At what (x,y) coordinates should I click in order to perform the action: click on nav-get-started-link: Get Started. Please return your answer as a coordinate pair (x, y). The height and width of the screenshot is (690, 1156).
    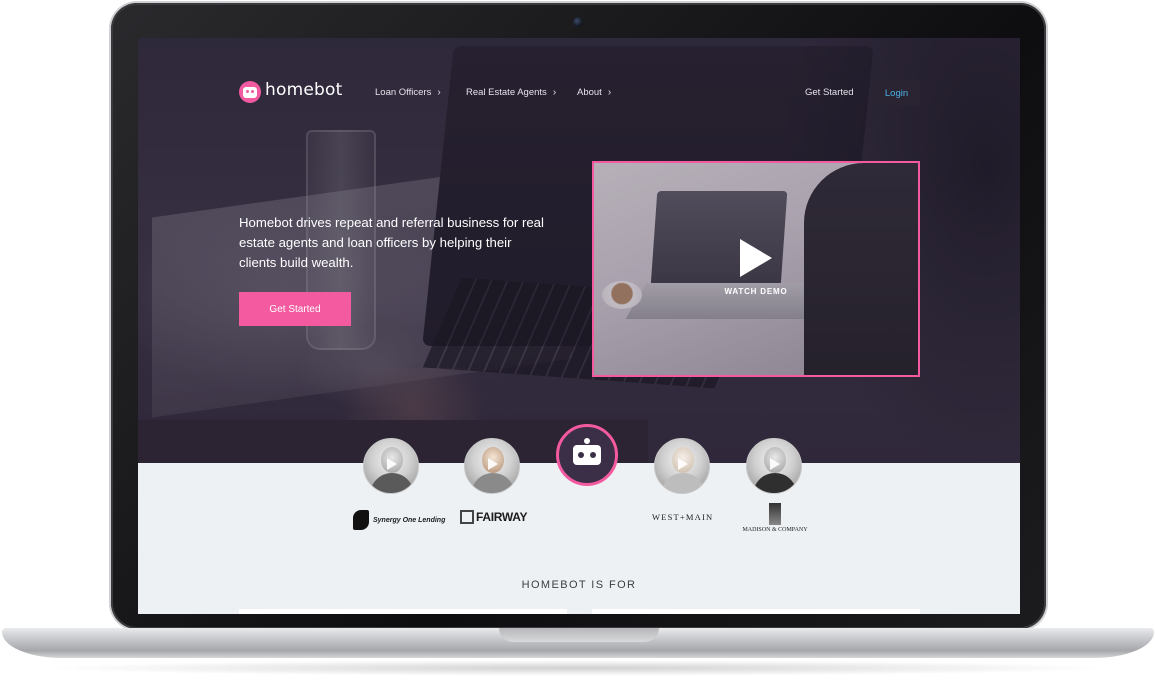
    Looking at the image, I should click on (829, 92).